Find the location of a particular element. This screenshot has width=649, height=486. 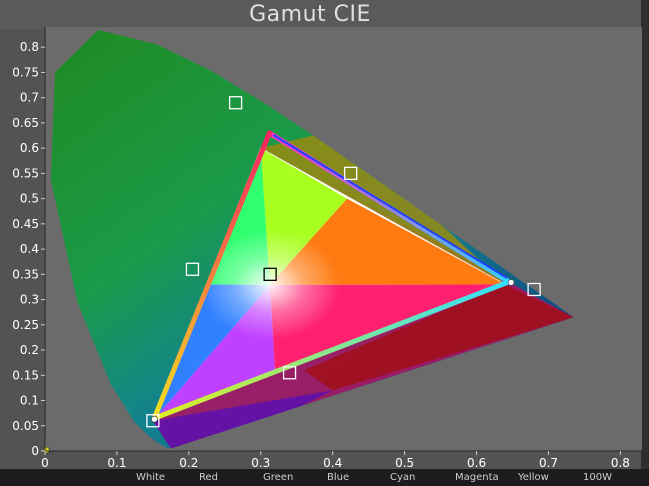

x-tick-label: 0 is located at coordinates (45, 463).